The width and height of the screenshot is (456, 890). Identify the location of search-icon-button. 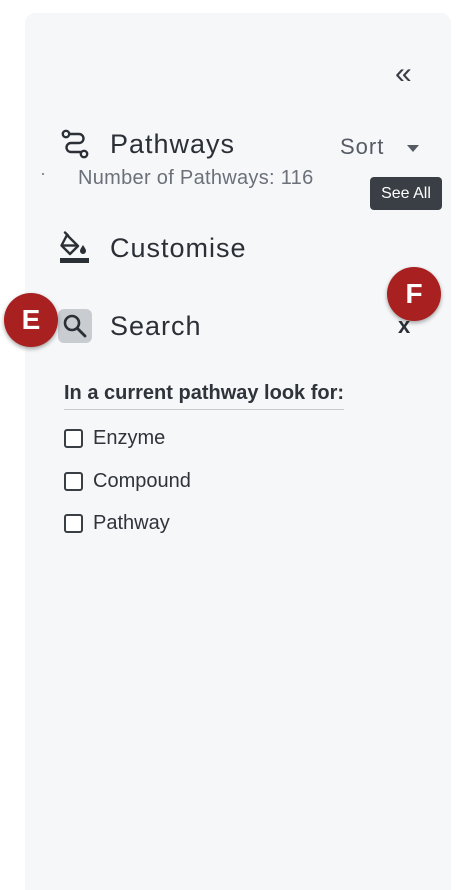
(75, 326).